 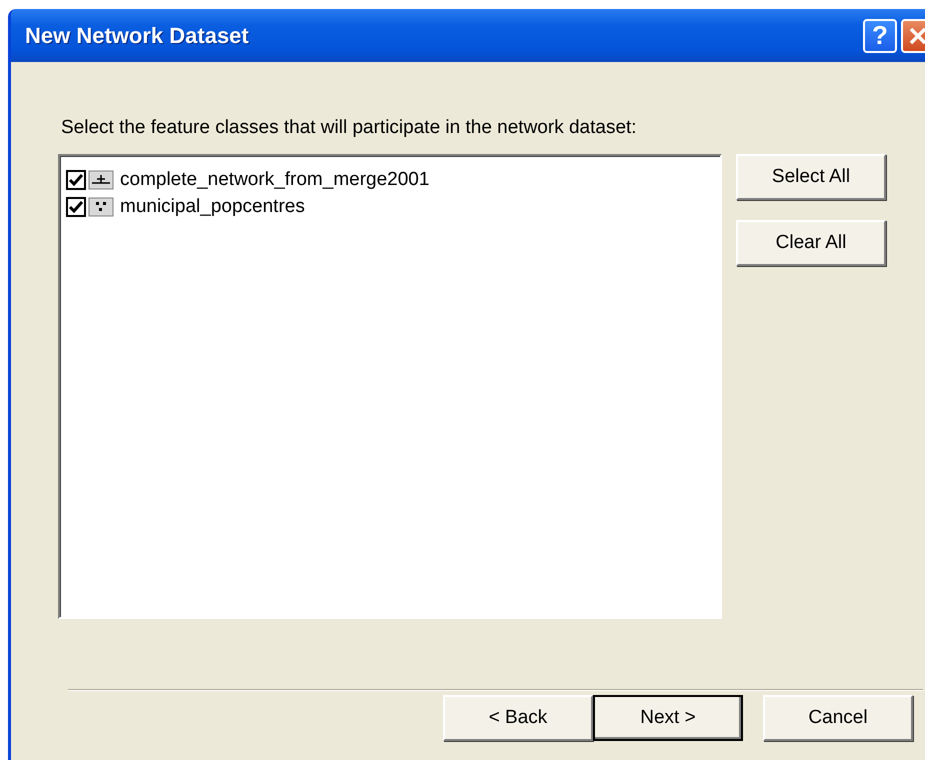 What do you see at coordinates (275, 179) in the screenshot?
I see `feature-class-name: complete_network_from_merge2001` at bounding box center [275, 179].